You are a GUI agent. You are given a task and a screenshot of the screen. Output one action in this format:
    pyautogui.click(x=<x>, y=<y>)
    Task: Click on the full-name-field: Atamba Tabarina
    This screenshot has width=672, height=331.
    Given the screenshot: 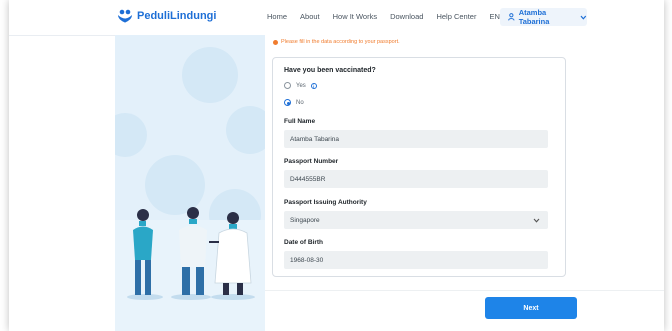 What is the action you would take?
    pyautogui.click(x=416, y=139)
    